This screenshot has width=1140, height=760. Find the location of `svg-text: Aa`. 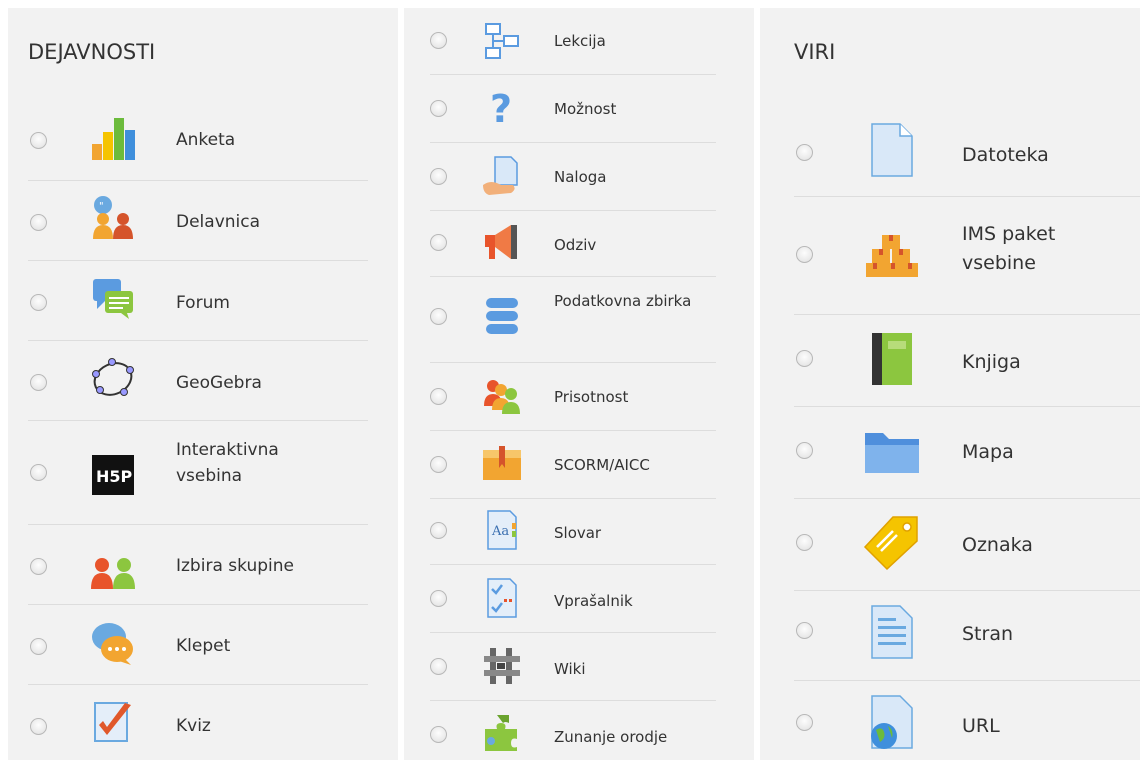

svg-text: Aa is located at coordinates (500, 531).